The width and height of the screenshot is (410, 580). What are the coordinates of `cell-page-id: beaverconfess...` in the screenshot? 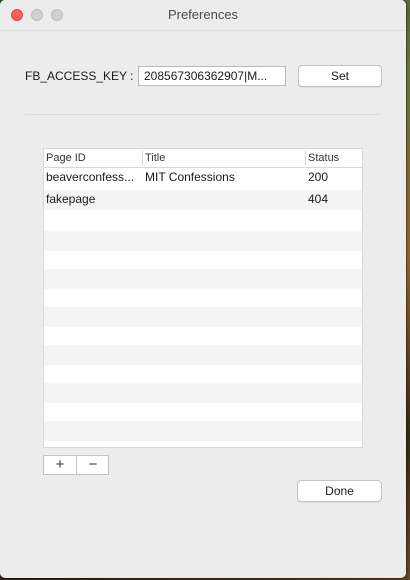 It's located at (90, 177).